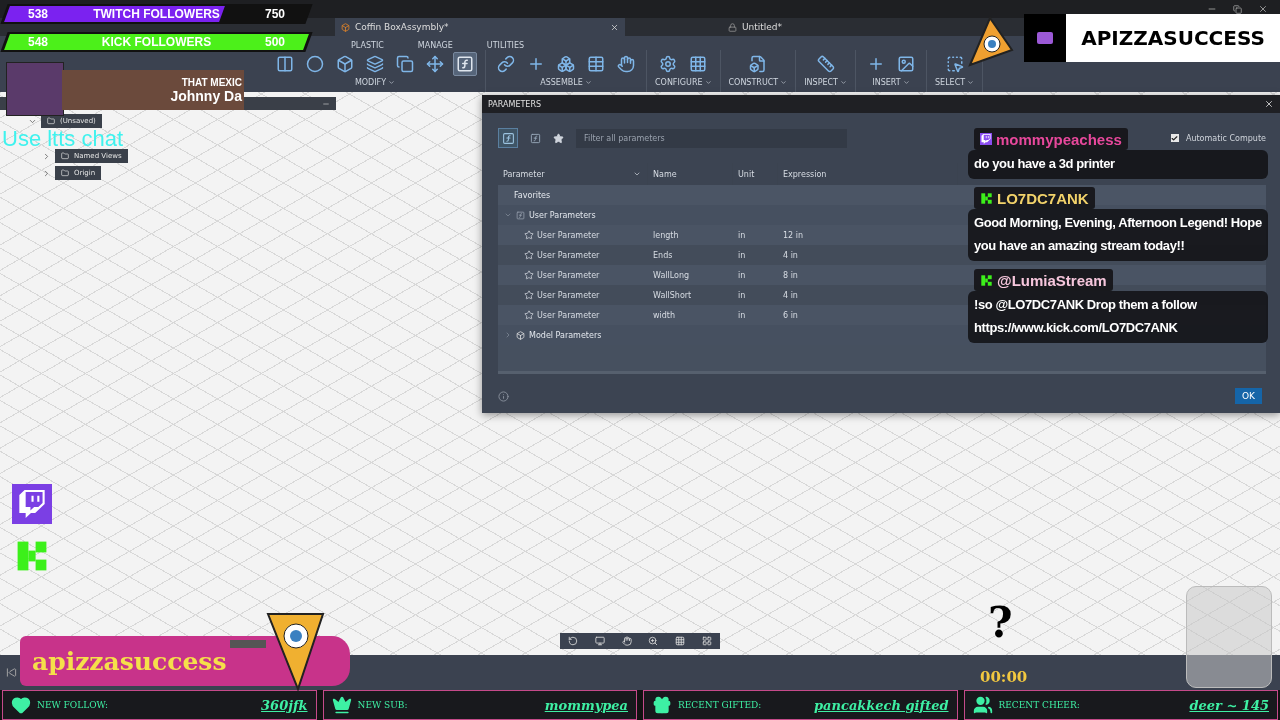  Describe the element at coordinates (38, 14) in the screenshot. I see `goal-count: 538` at that location.